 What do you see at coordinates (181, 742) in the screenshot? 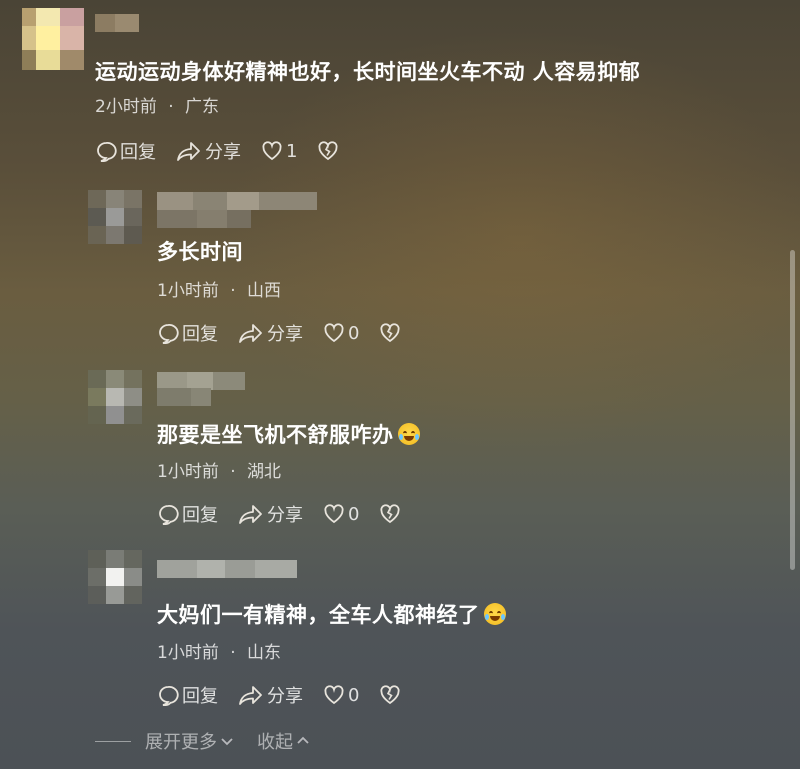
I see `expand-more-label: 展开更多` at bounding box center [181, 742].